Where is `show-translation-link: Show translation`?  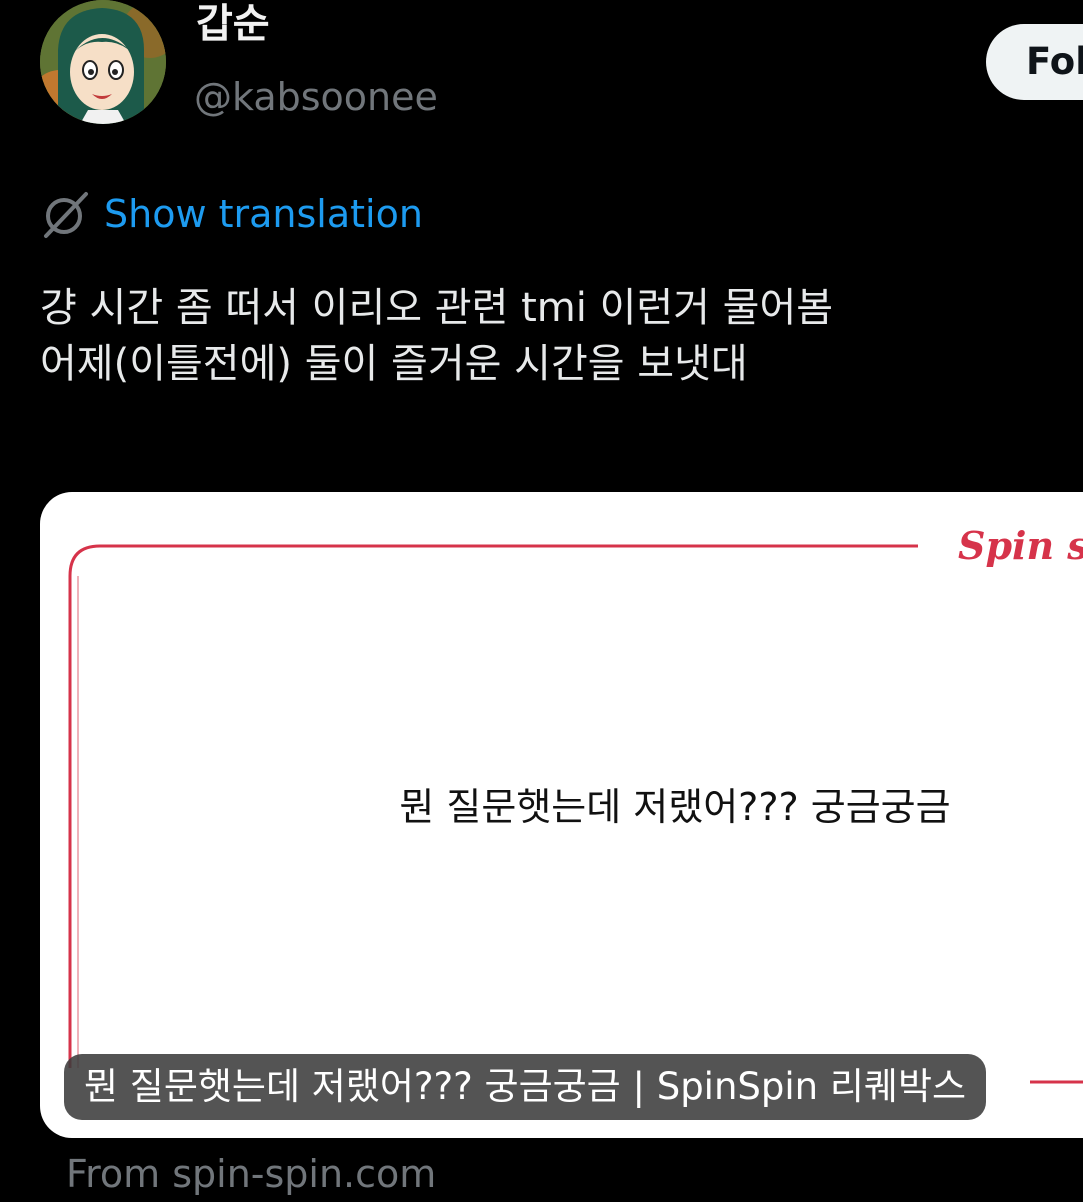 show-translation-link: Show translation is located at coordinates (231, 214).